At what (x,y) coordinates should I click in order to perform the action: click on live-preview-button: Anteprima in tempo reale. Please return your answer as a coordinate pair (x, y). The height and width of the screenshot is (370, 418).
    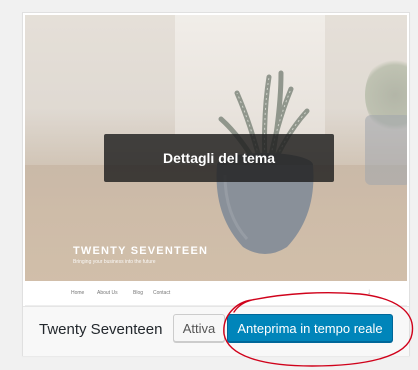
    Looking at the image, I should click on (310, 328).